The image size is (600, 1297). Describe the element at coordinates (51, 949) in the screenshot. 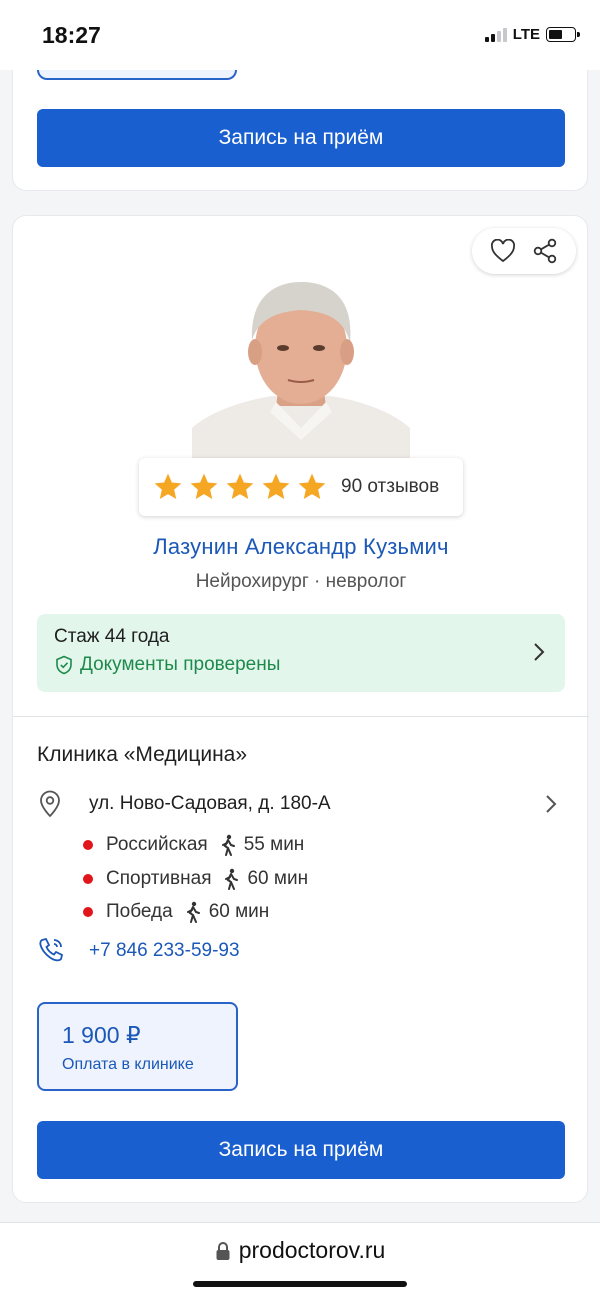

I see `phone-icon` at that location.